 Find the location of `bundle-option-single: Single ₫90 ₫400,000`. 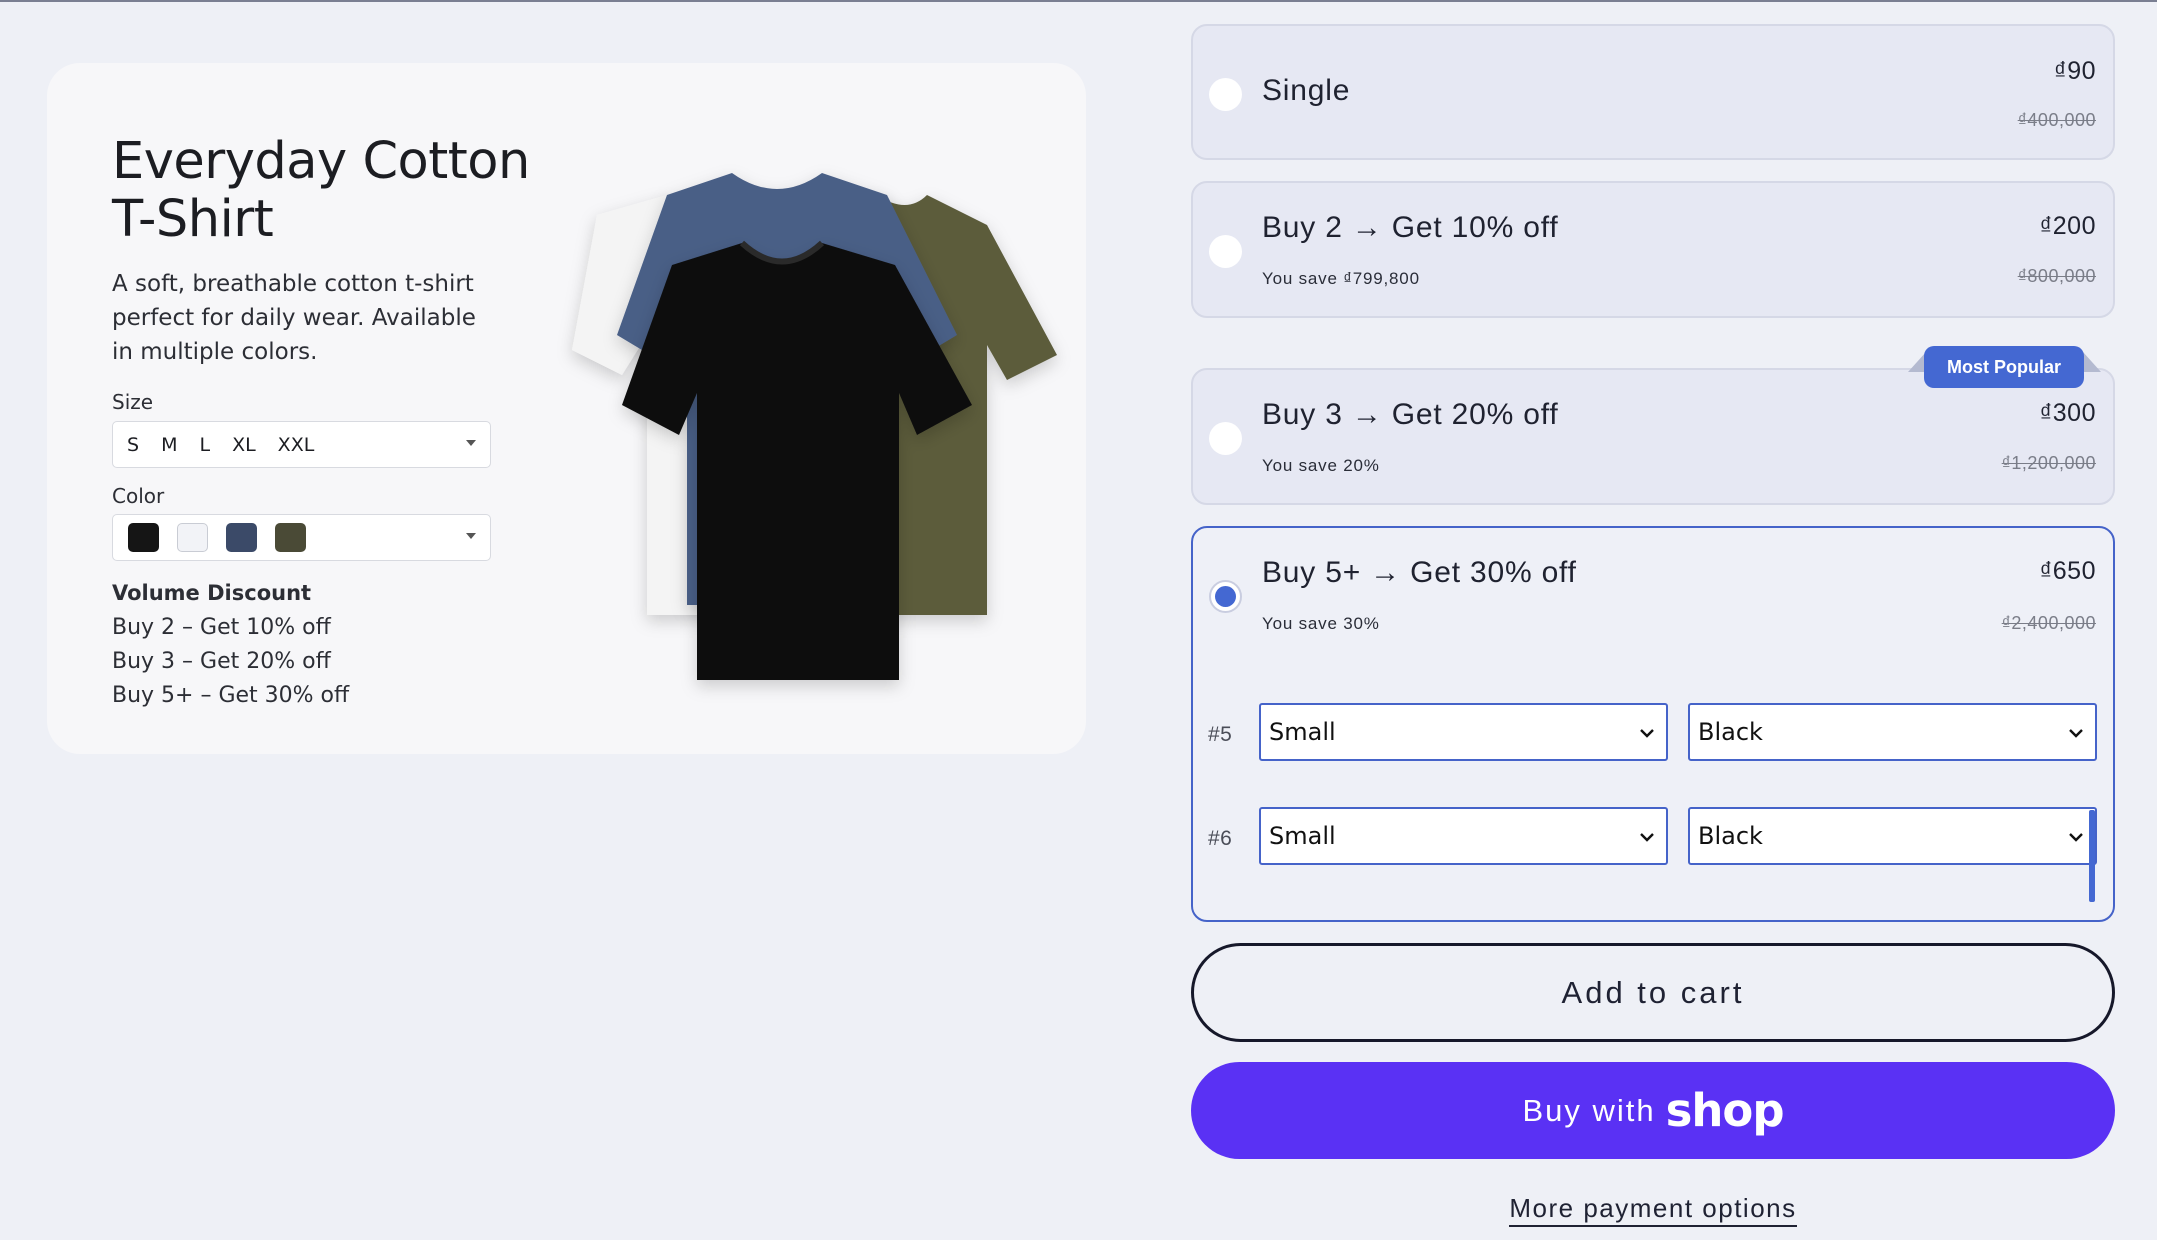

bundle-option-single: Single ₫90 ₫400,000 is located at coordinates (1653, 92).